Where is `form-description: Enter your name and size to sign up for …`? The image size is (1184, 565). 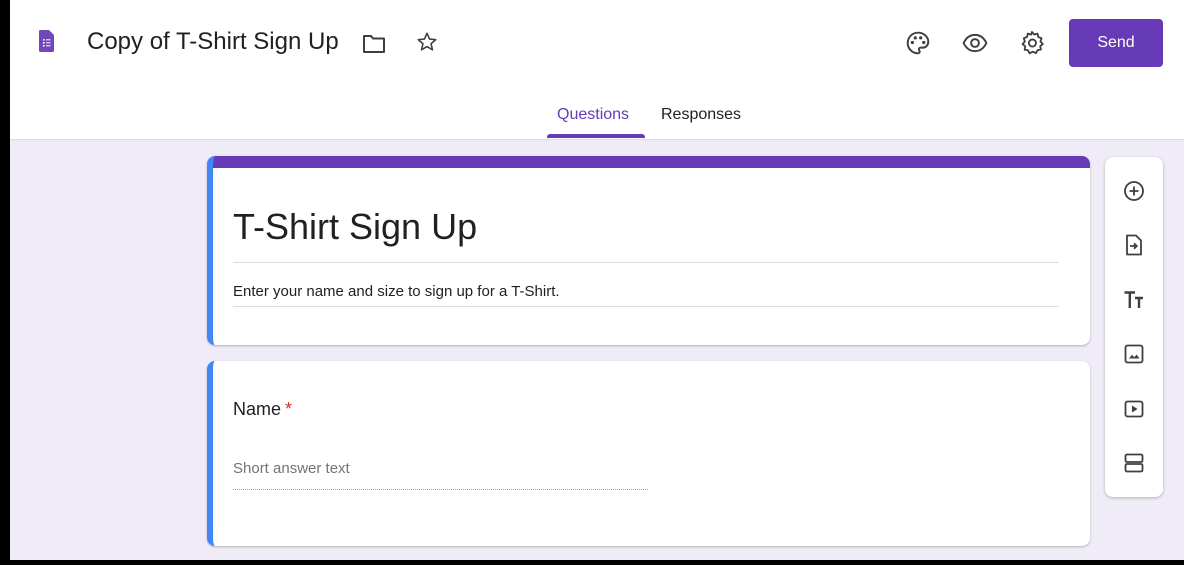
form-description: Enter your name and size to sign up for … is located at coordinates (396, 291).